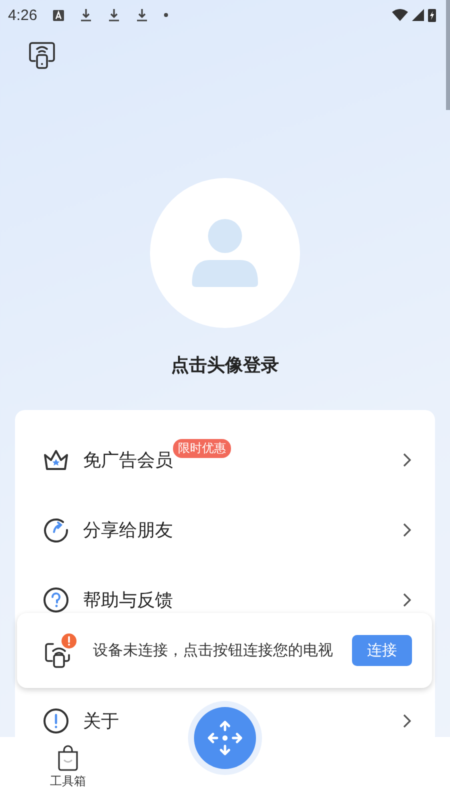  I want to click on dot-icon, so click(166, 15).